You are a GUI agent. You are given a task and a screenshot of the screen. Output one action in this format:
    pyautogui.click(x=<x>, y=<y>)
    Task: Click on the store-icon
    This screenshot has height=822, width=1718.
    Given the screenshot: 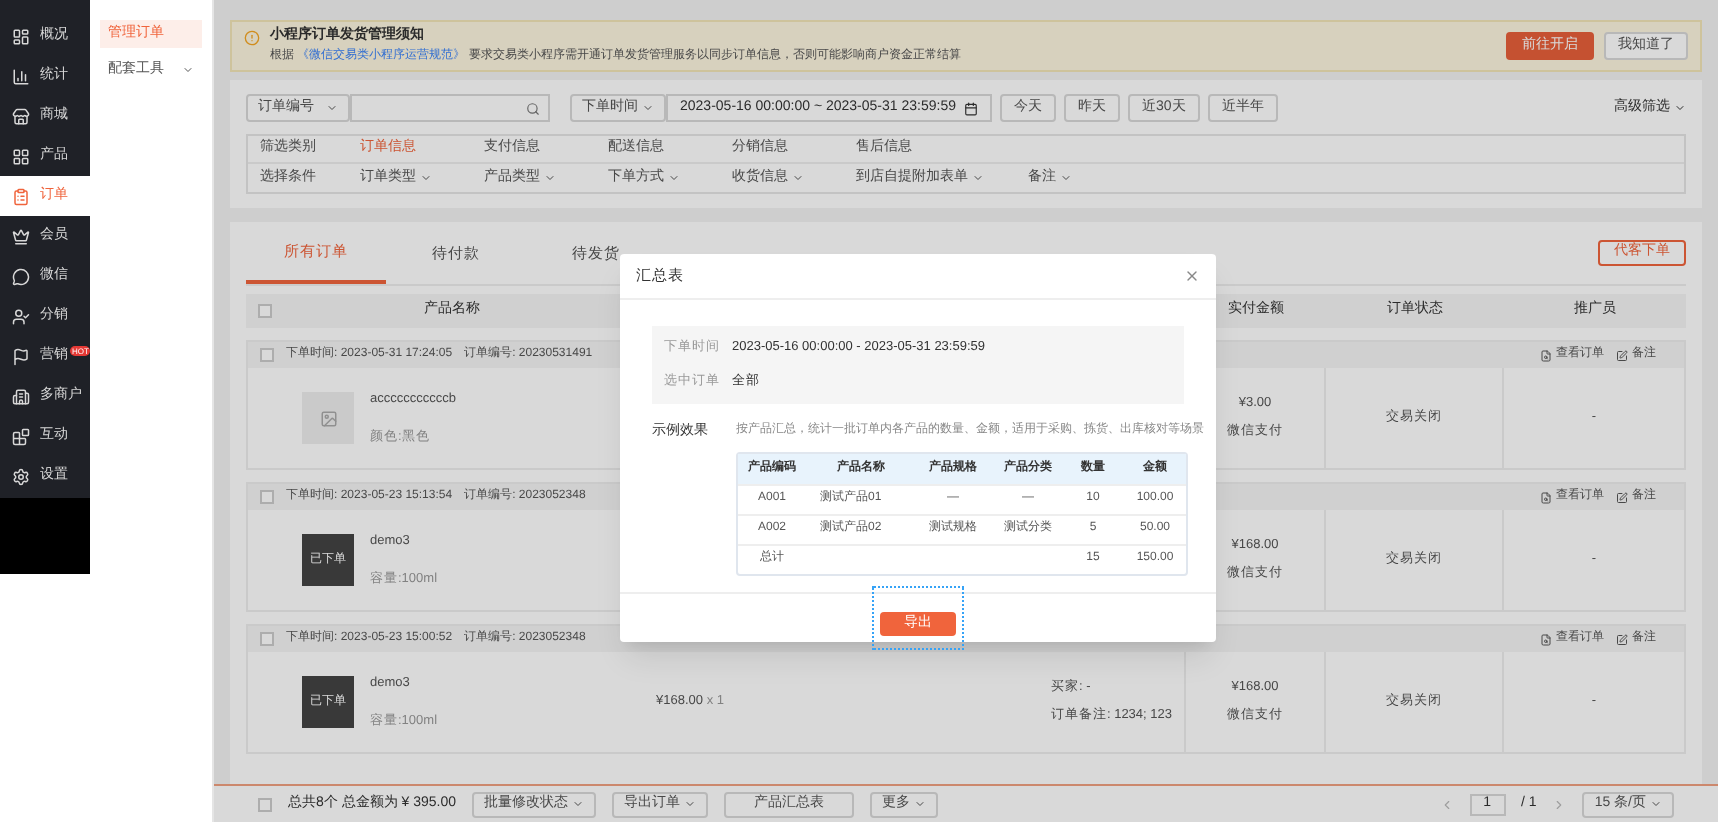 What is the action you would take?
    pyautogui.click(x=21, y=116)
    